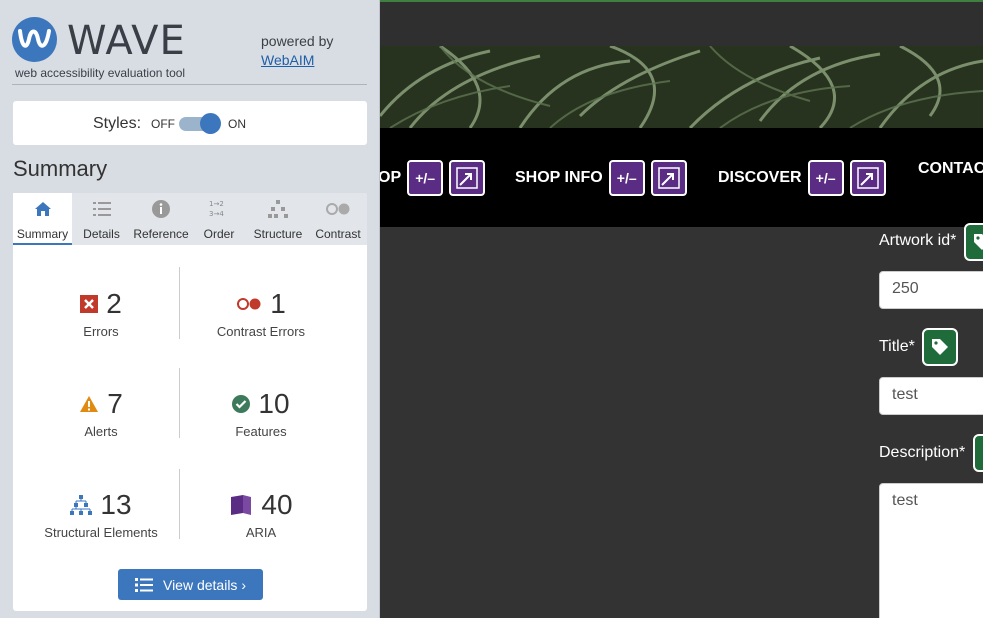  Describe the element at coordinates (116, 504) in the screenshot. I see `structural-elements-count: 13` at that location.